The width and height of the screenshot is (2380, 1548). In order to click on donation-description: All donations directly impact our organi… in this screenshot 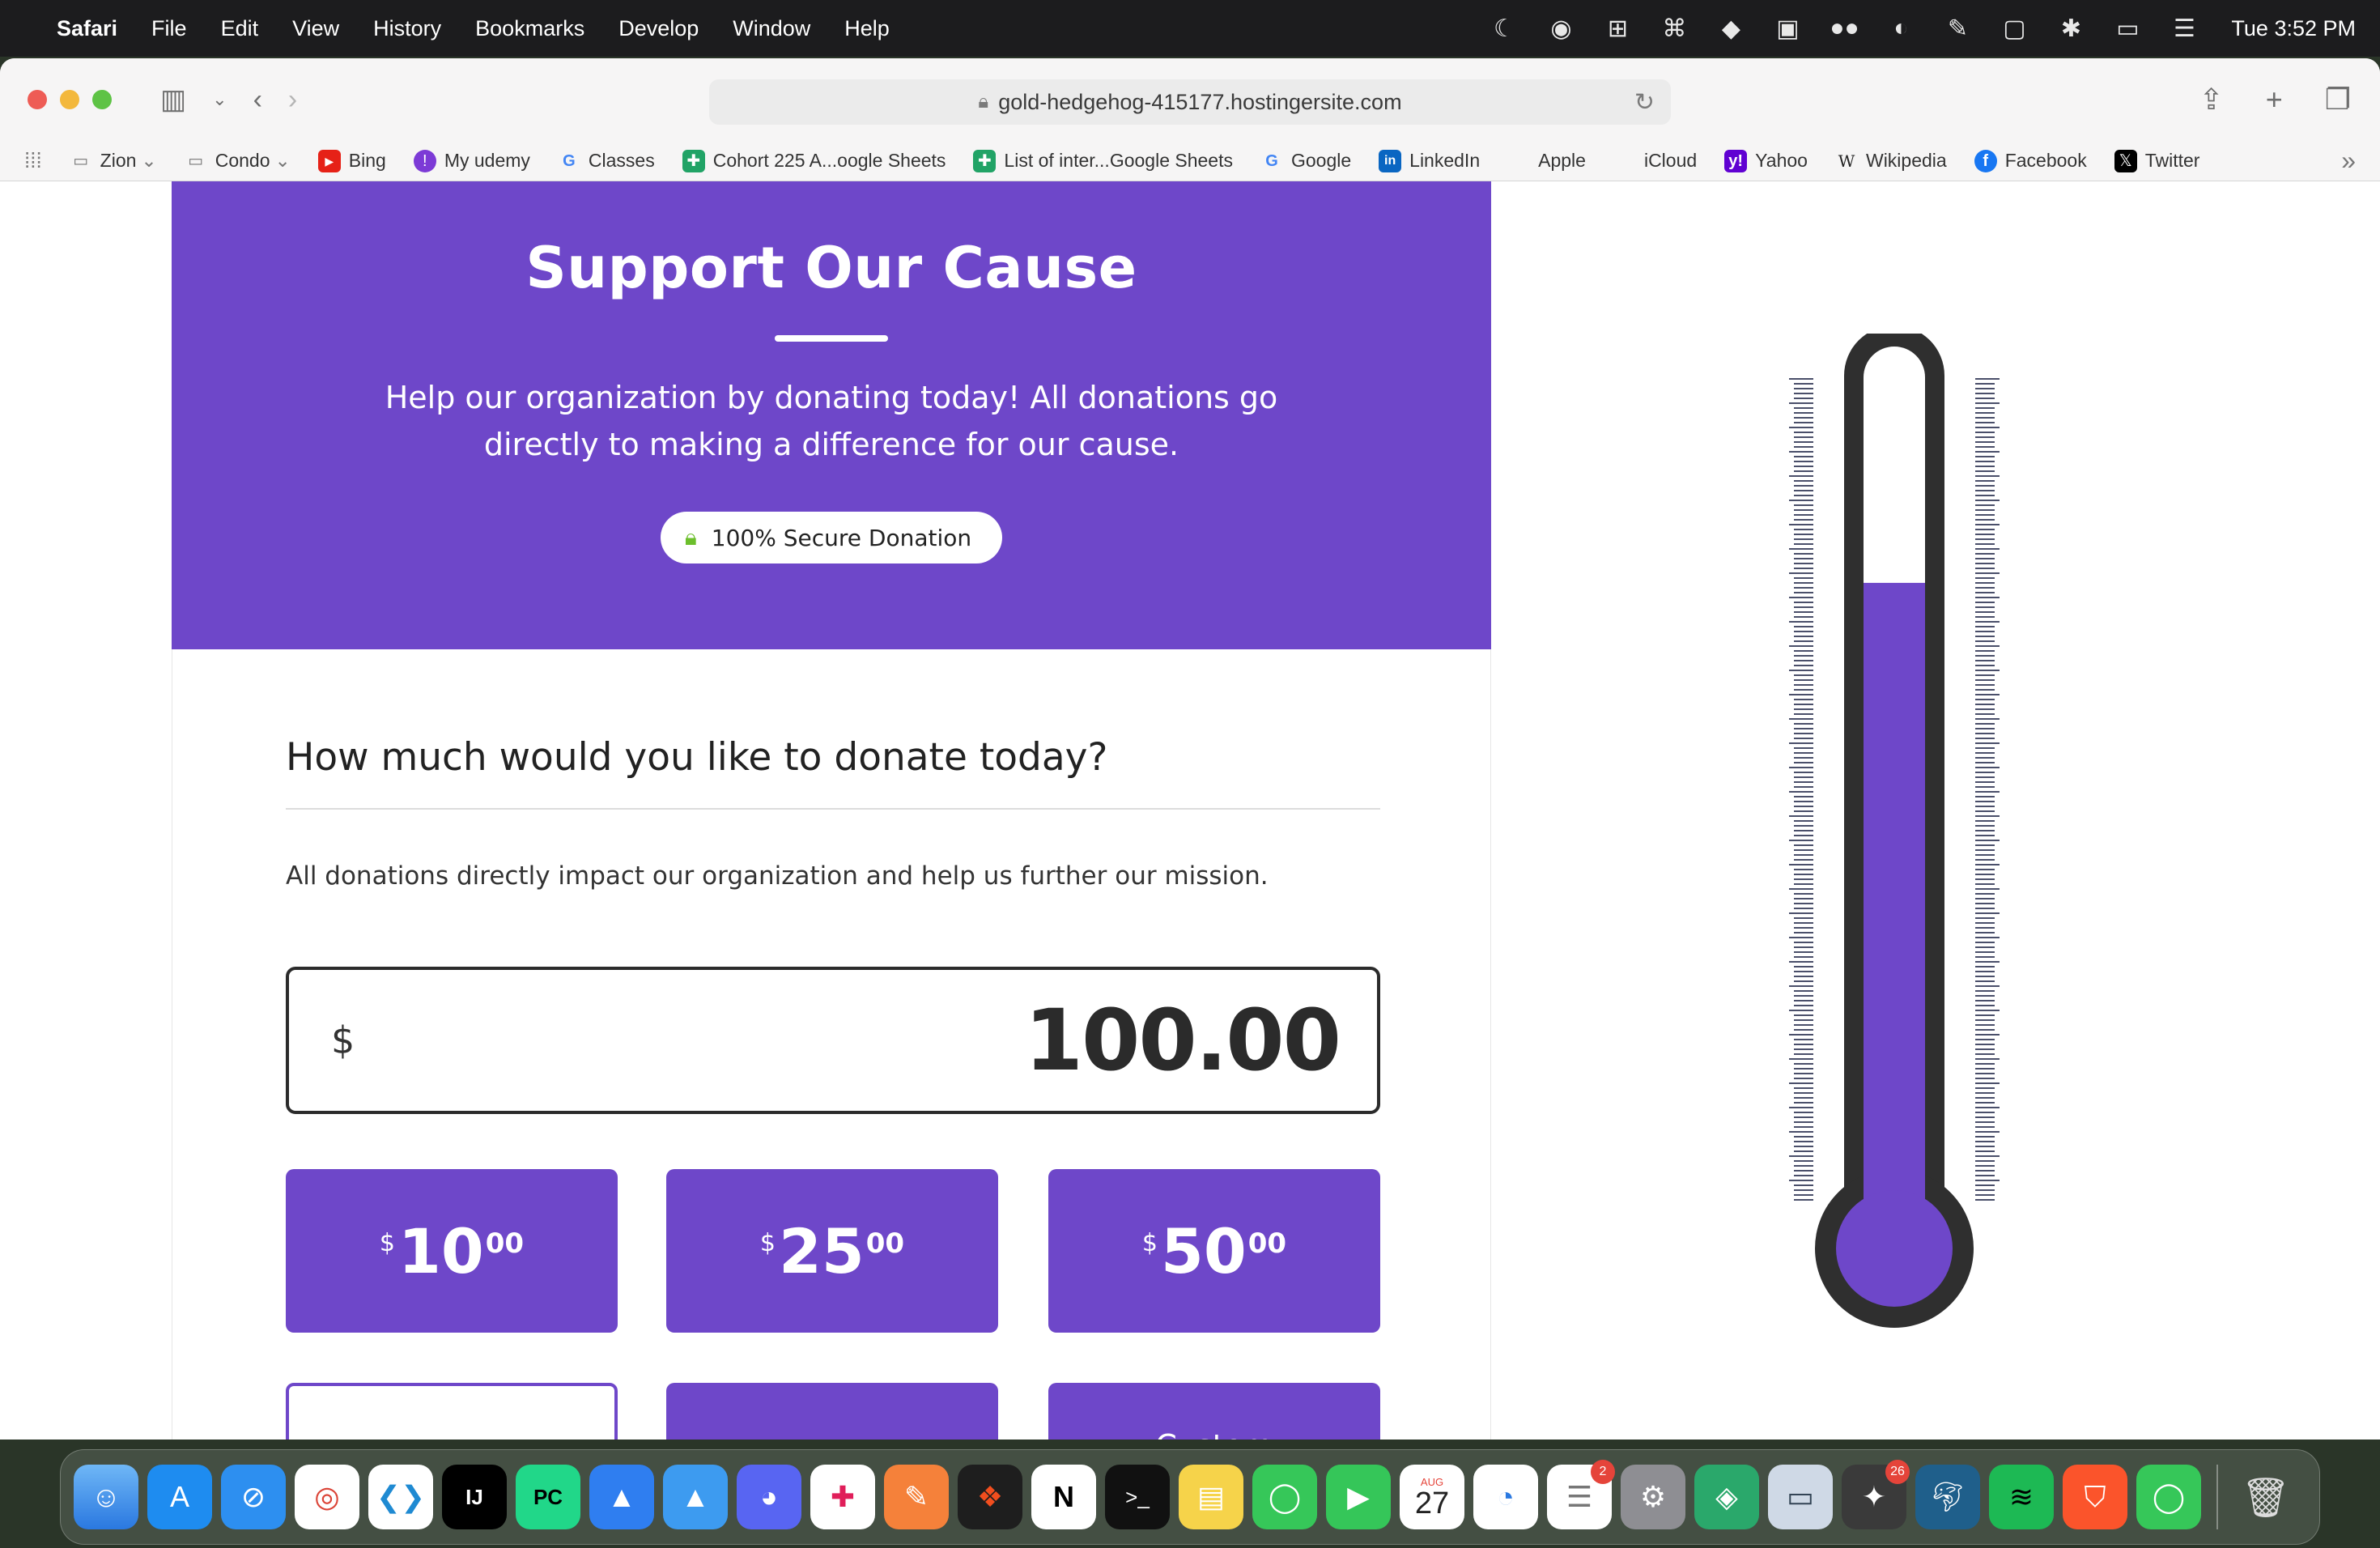, I will do `click(777, 876)`.